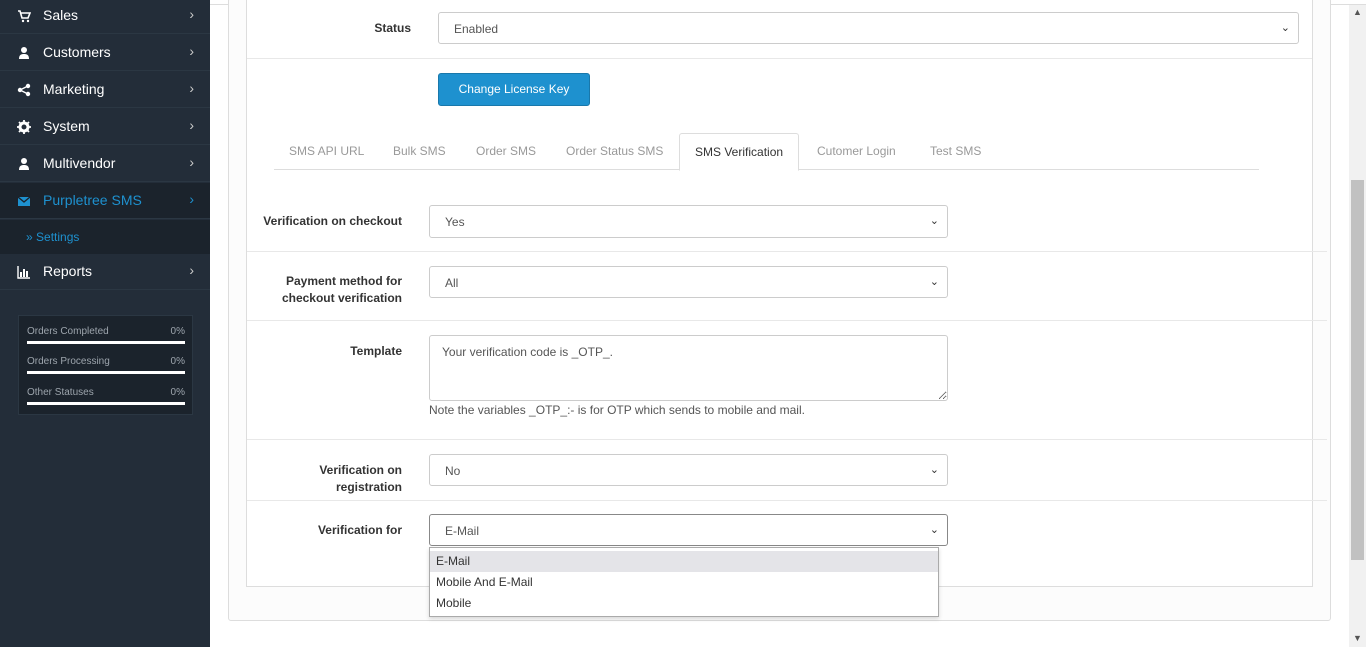 This screenshot has width=1366, height=647. What do you see at coordinates (1357, 370) in the screenshot?
I see `scroll-thumb` at bounding box center [1357, 370].